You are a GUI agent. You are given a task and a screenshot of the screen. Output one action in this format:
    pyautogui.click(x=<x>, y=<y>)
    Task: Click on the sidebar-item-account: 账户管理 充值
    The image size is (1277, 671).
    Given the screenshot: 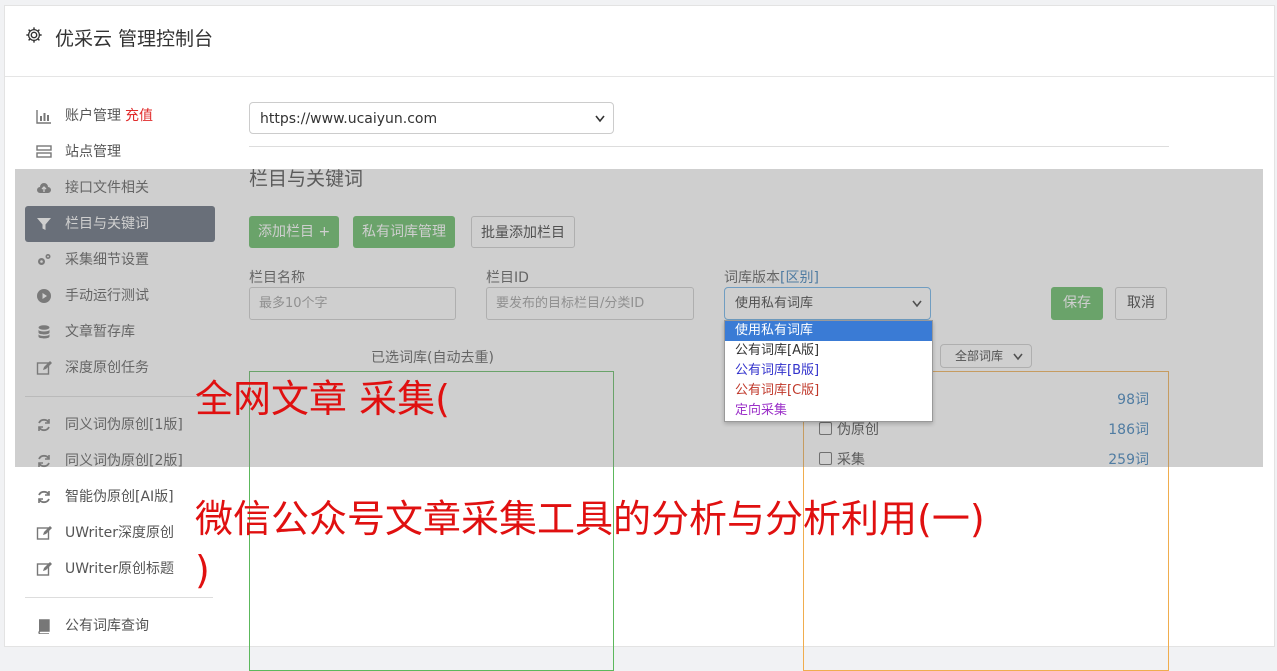 What is the action you would take?
    pyautogui.click(x=120, y=116)
    